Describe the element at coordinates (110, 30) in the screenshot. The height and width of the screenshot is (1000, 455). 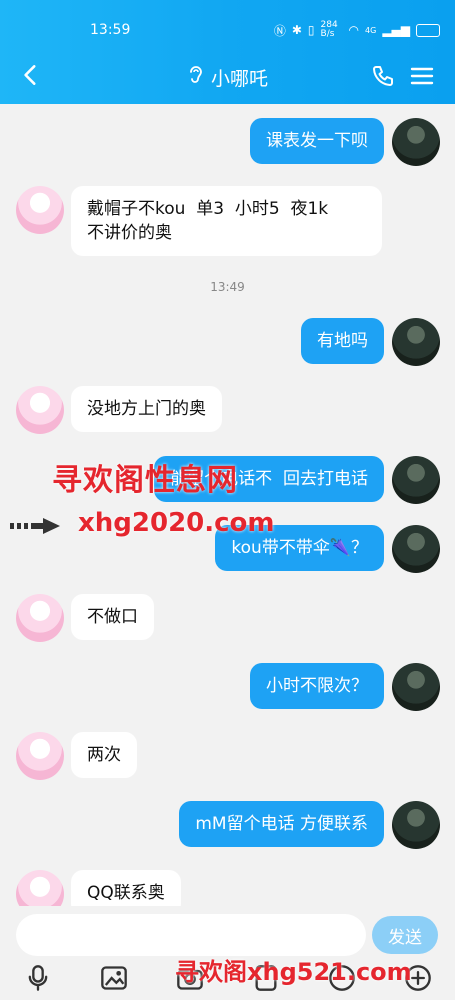
I see `status-time: 13:59` at that location.